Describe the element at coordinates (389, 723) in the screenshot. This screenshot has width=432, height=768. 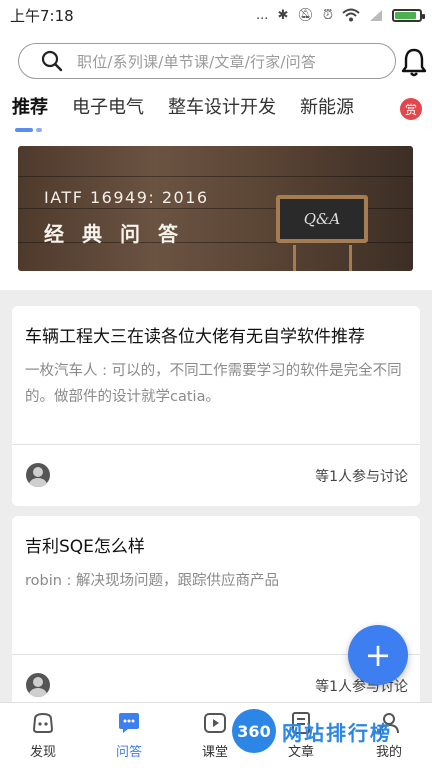
I see `profile-icon` at that location.